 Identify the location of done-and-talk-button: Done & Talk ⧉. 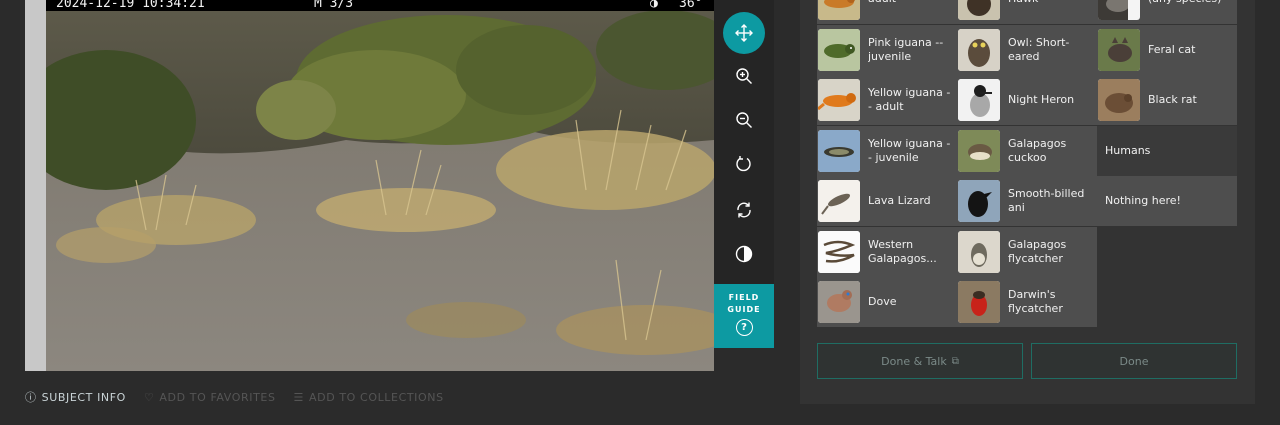
(920, 361).